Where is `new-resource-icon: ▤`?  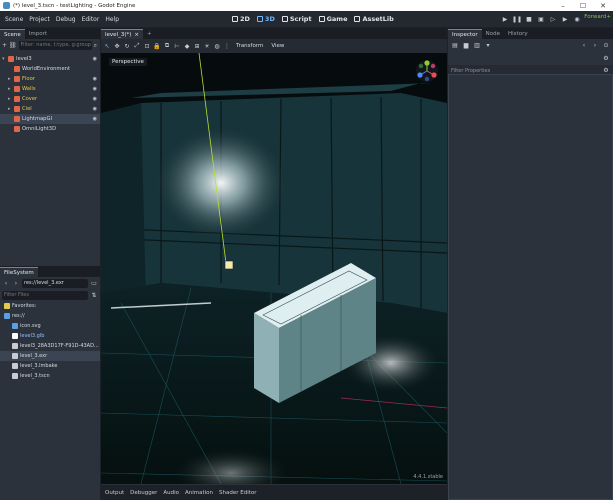
new-resource-icon: ▤ is located at coordinates (455, 46).